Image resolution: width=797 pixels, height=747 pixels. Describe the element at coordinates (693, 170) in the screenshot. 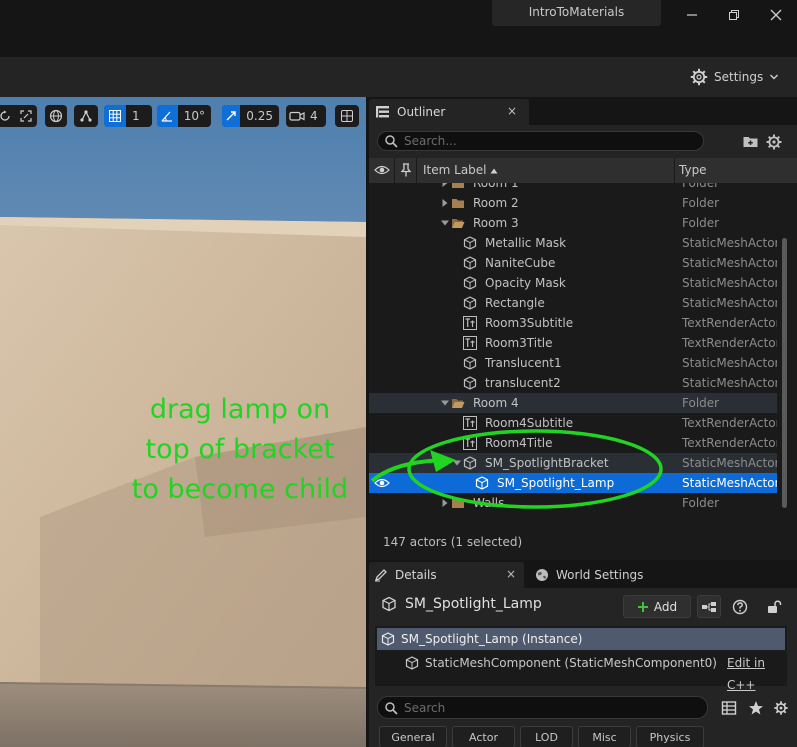

I see `type-column: Type` at that location.